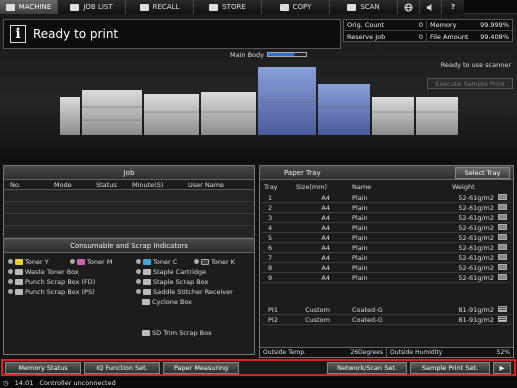 The width and height of the screenshot is (517, 388). I want to click on job-col-minutes: Minute(S), so click(148, 184).